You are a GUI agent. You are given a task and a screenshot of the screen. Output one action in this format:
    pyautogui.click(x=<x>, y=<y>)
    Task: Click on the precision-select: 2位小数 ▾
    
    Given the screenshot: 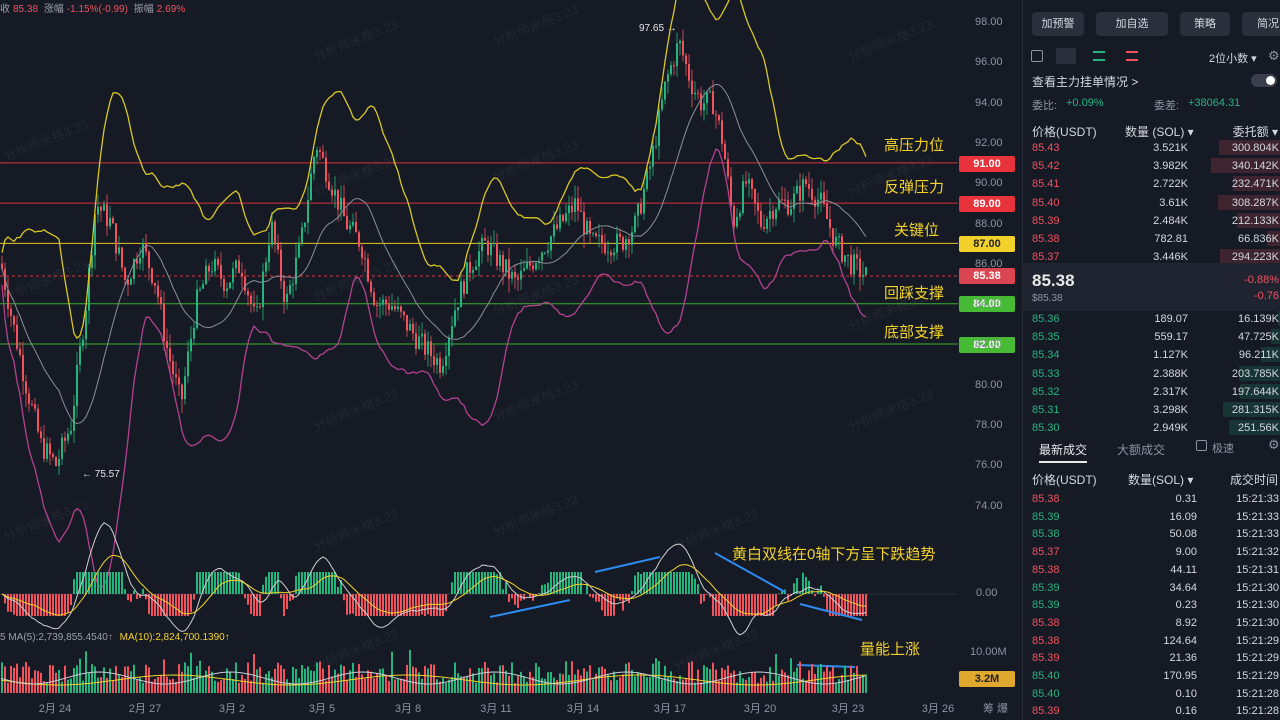 What is the action you would take?
    pyautogui.click(x=1233, y=58)
    